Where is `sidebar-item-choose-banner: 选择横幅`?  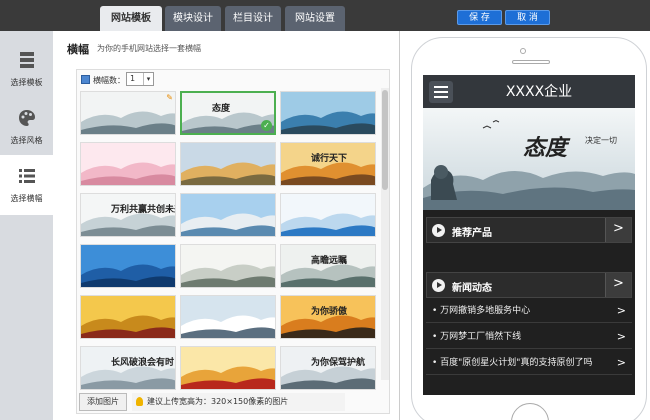 sidebar-item-choose-banner: 选择横幅 is located at coordinates (26, 185).